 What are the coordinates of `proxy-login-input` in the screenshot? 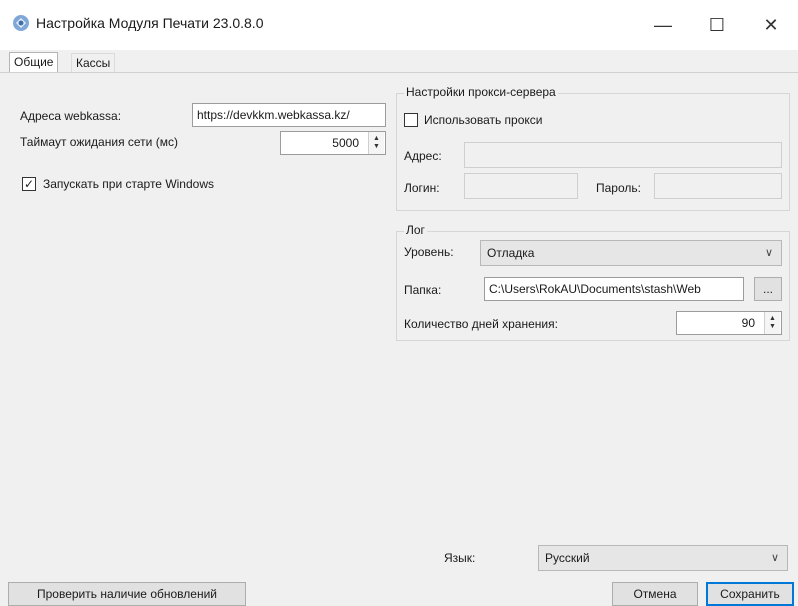 It's located at (521, 186).